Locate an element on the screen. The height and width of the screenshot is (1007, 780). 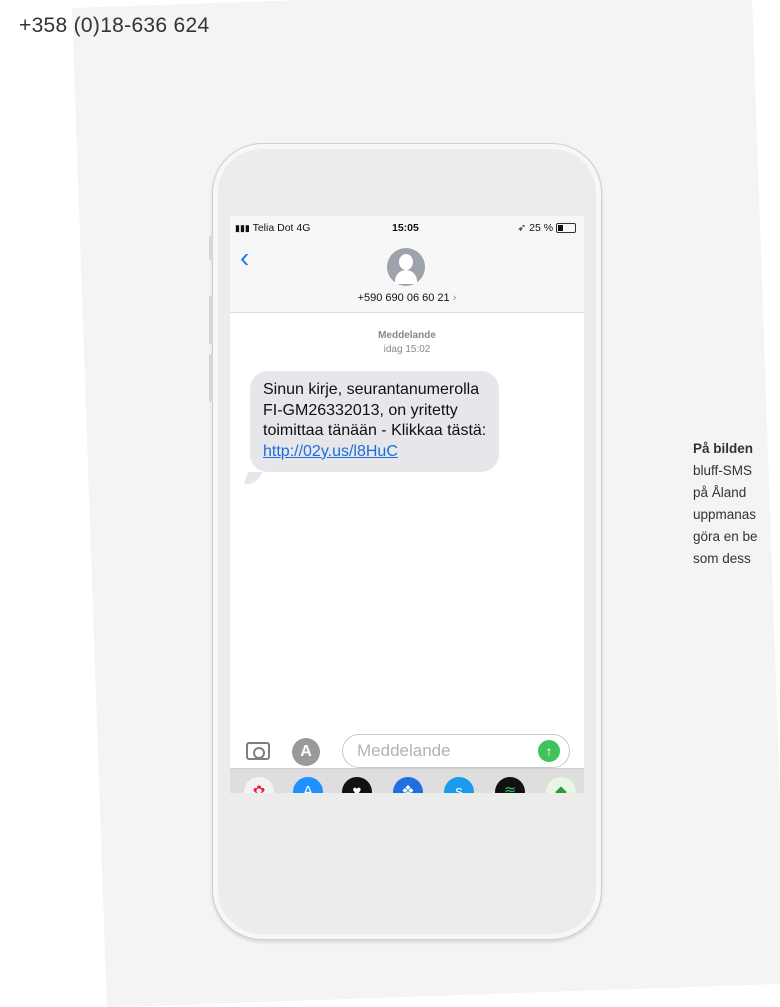
location-icon: ➶ is located at coordinates (522, 228).